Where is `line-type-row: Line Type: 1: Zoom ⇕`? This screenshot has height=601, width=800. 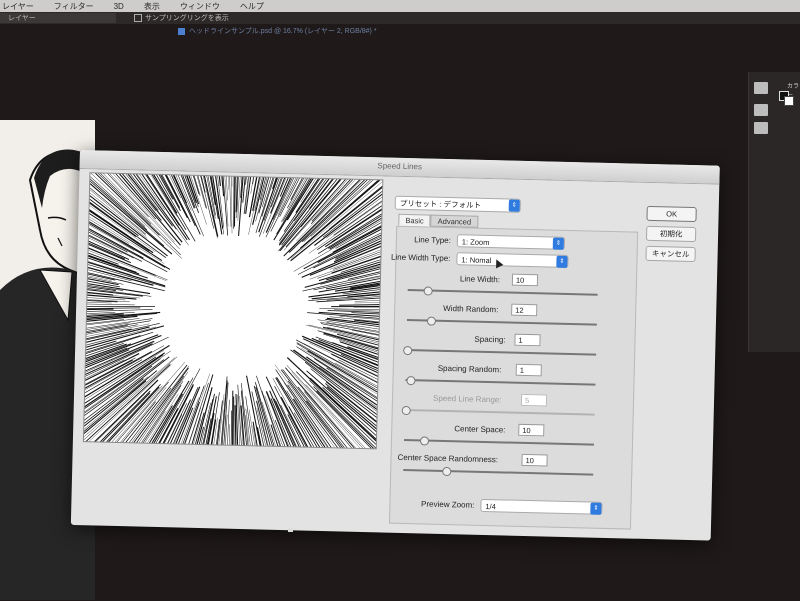
line-type-row: Line Type: 1: Zoom ⇕ is located at coordinates (490, 242).